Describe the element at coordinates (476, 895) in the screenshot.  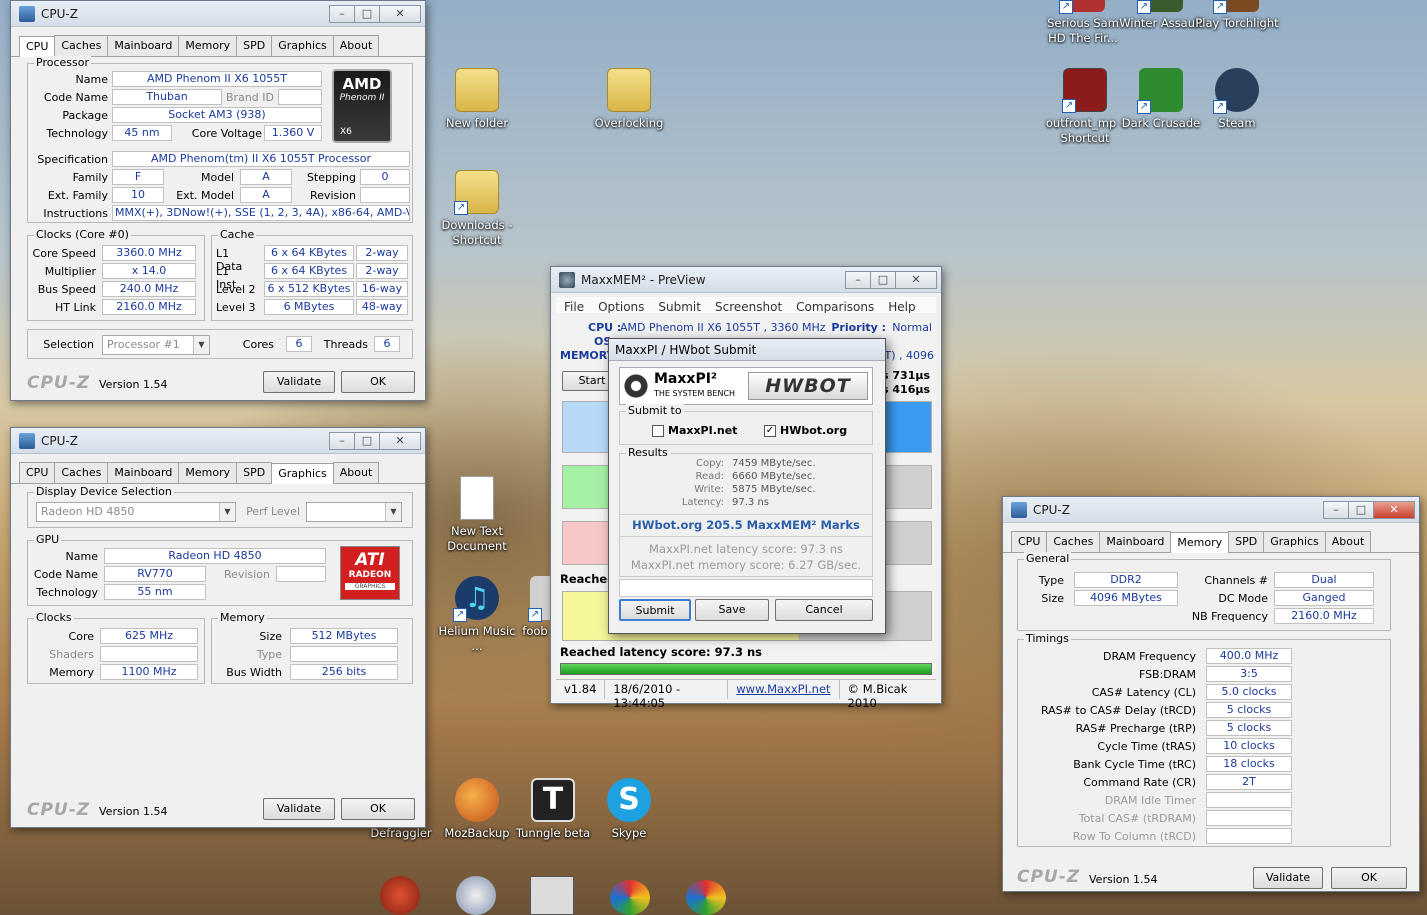
I see `disc-icon` at that location.